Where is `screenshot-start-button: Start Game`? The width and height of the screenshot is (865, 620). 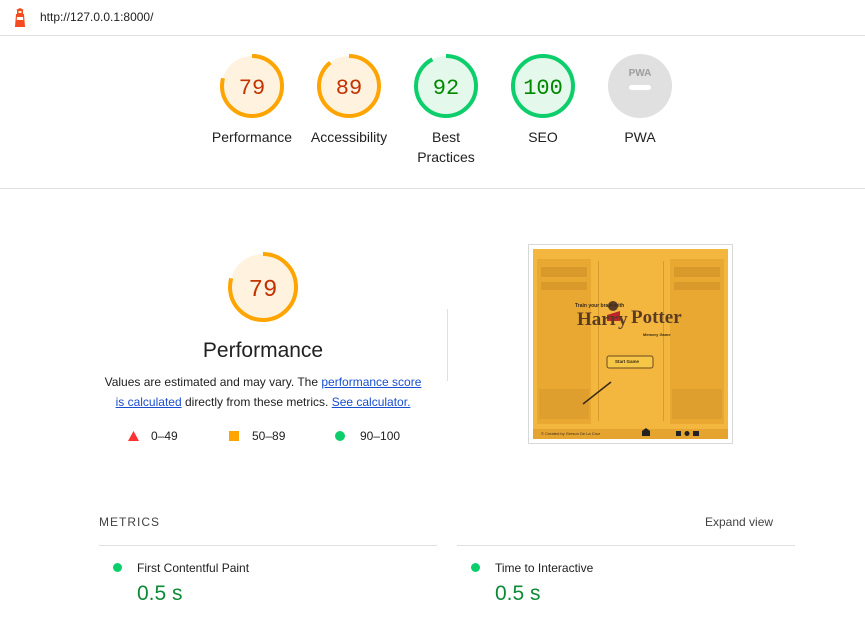
screenshot-start-button: Start Game is located at coordinates (627, 361).